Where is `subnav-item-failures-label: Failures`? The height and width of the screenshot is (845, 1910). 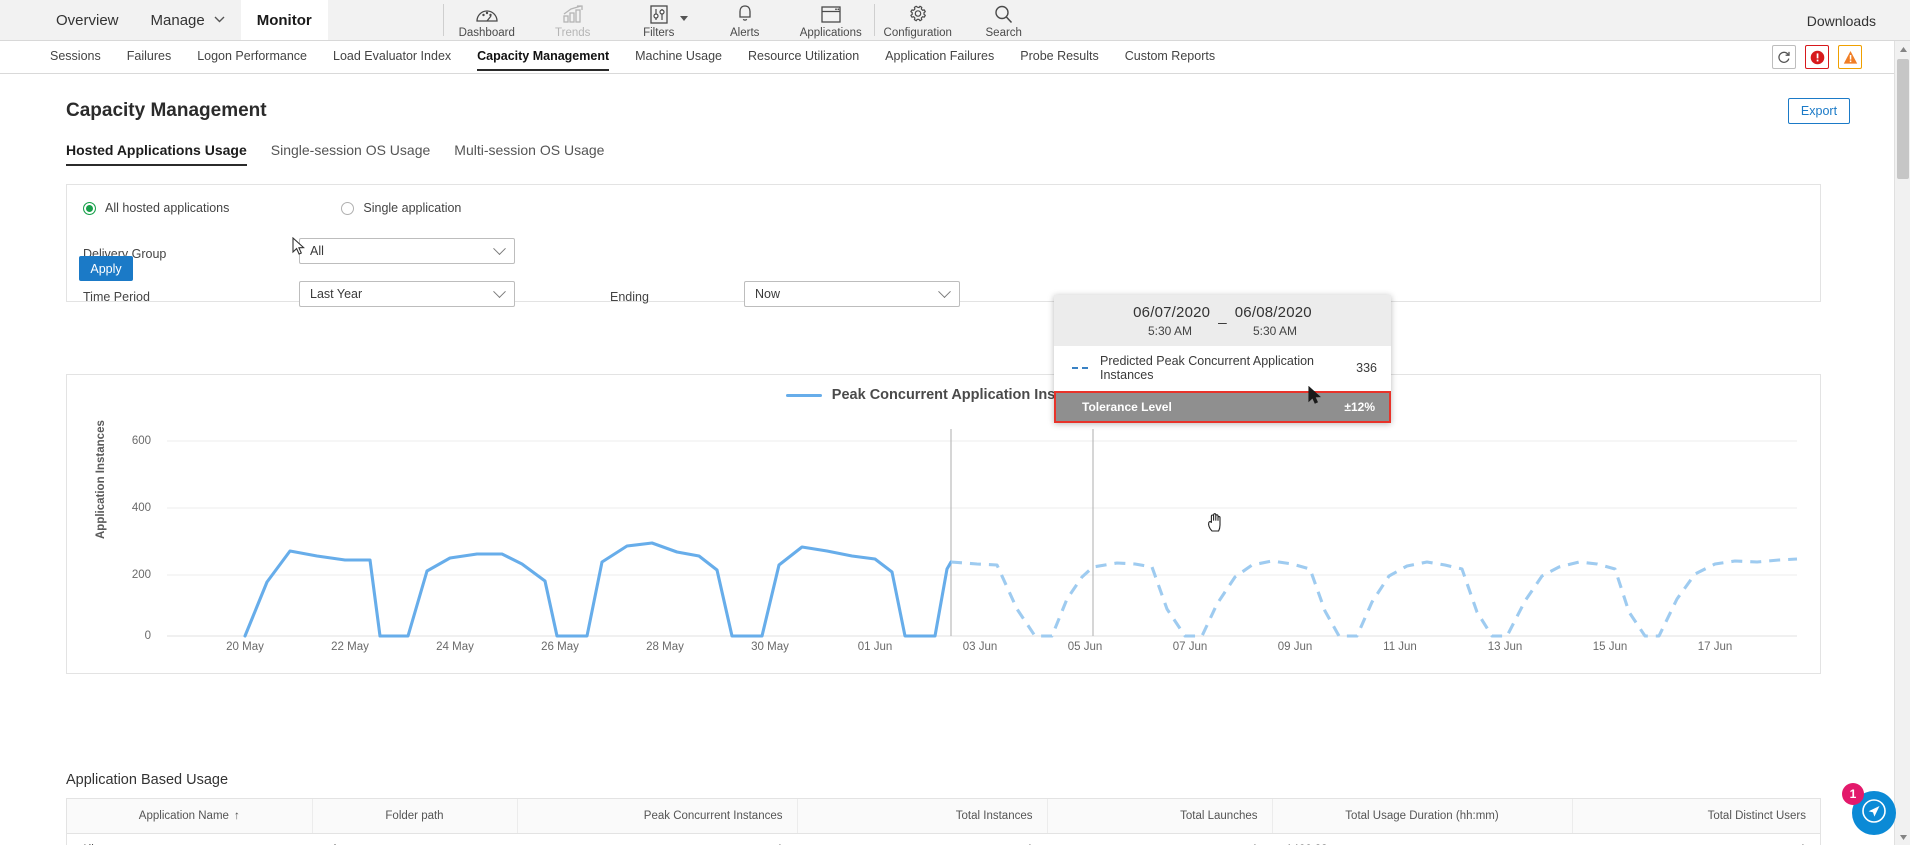 subnav-item-failures-label: Failures is located at coordinates (149, 55).